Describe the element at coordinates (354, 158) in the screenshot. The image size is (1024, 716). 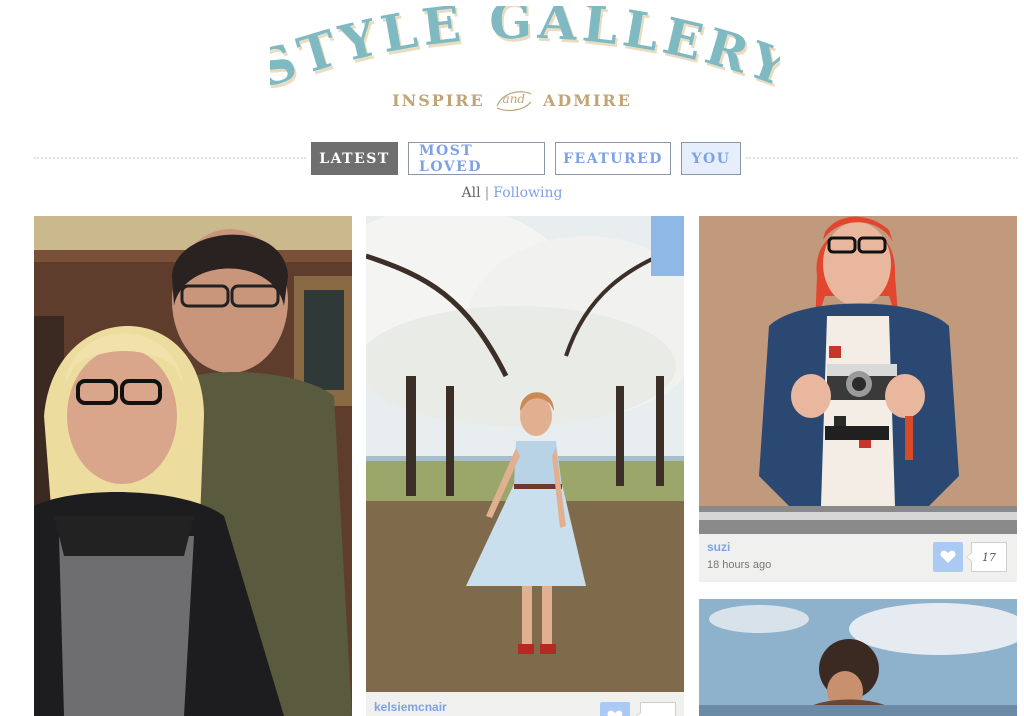
I see `tab-latest: LATEST` at that location.